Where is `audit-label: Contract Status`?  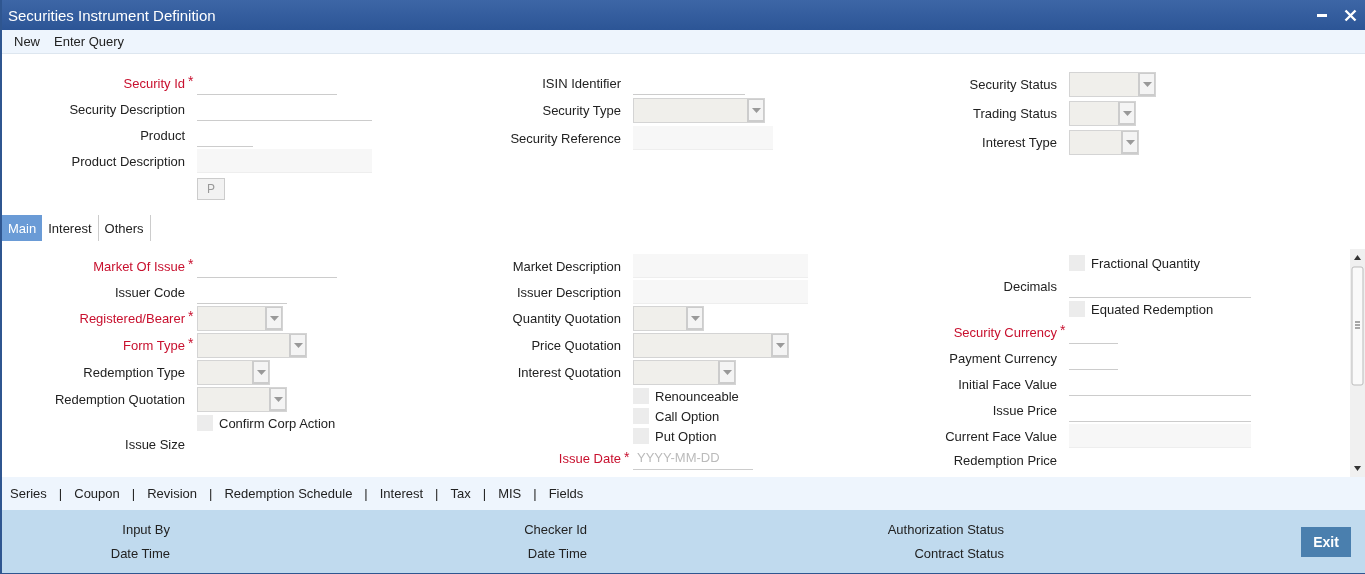 audit-label: Contract Status is located at coordinates (958, 553).